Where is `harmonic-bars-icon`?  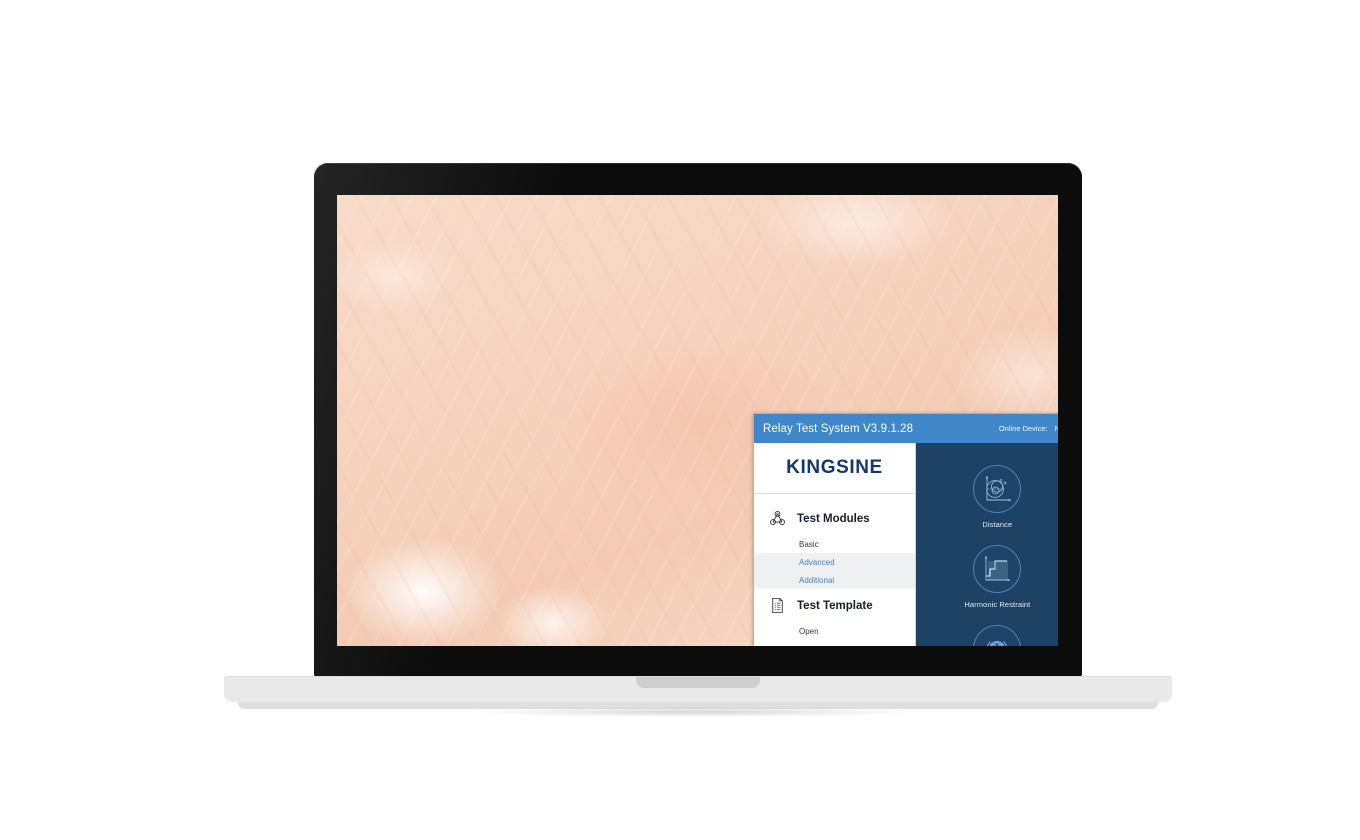
harmonic-bars-icon is located at coordinates (997, 569).